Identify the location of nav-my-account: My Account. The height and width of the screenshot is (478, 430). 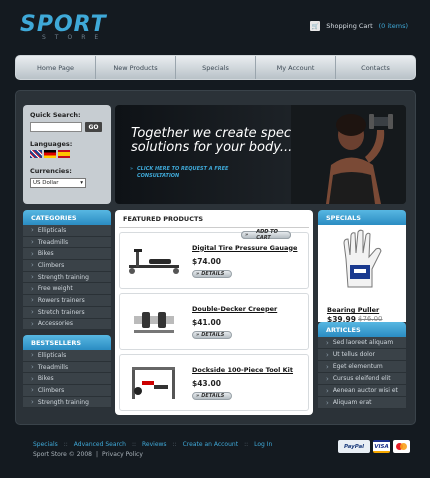
(296, 67).